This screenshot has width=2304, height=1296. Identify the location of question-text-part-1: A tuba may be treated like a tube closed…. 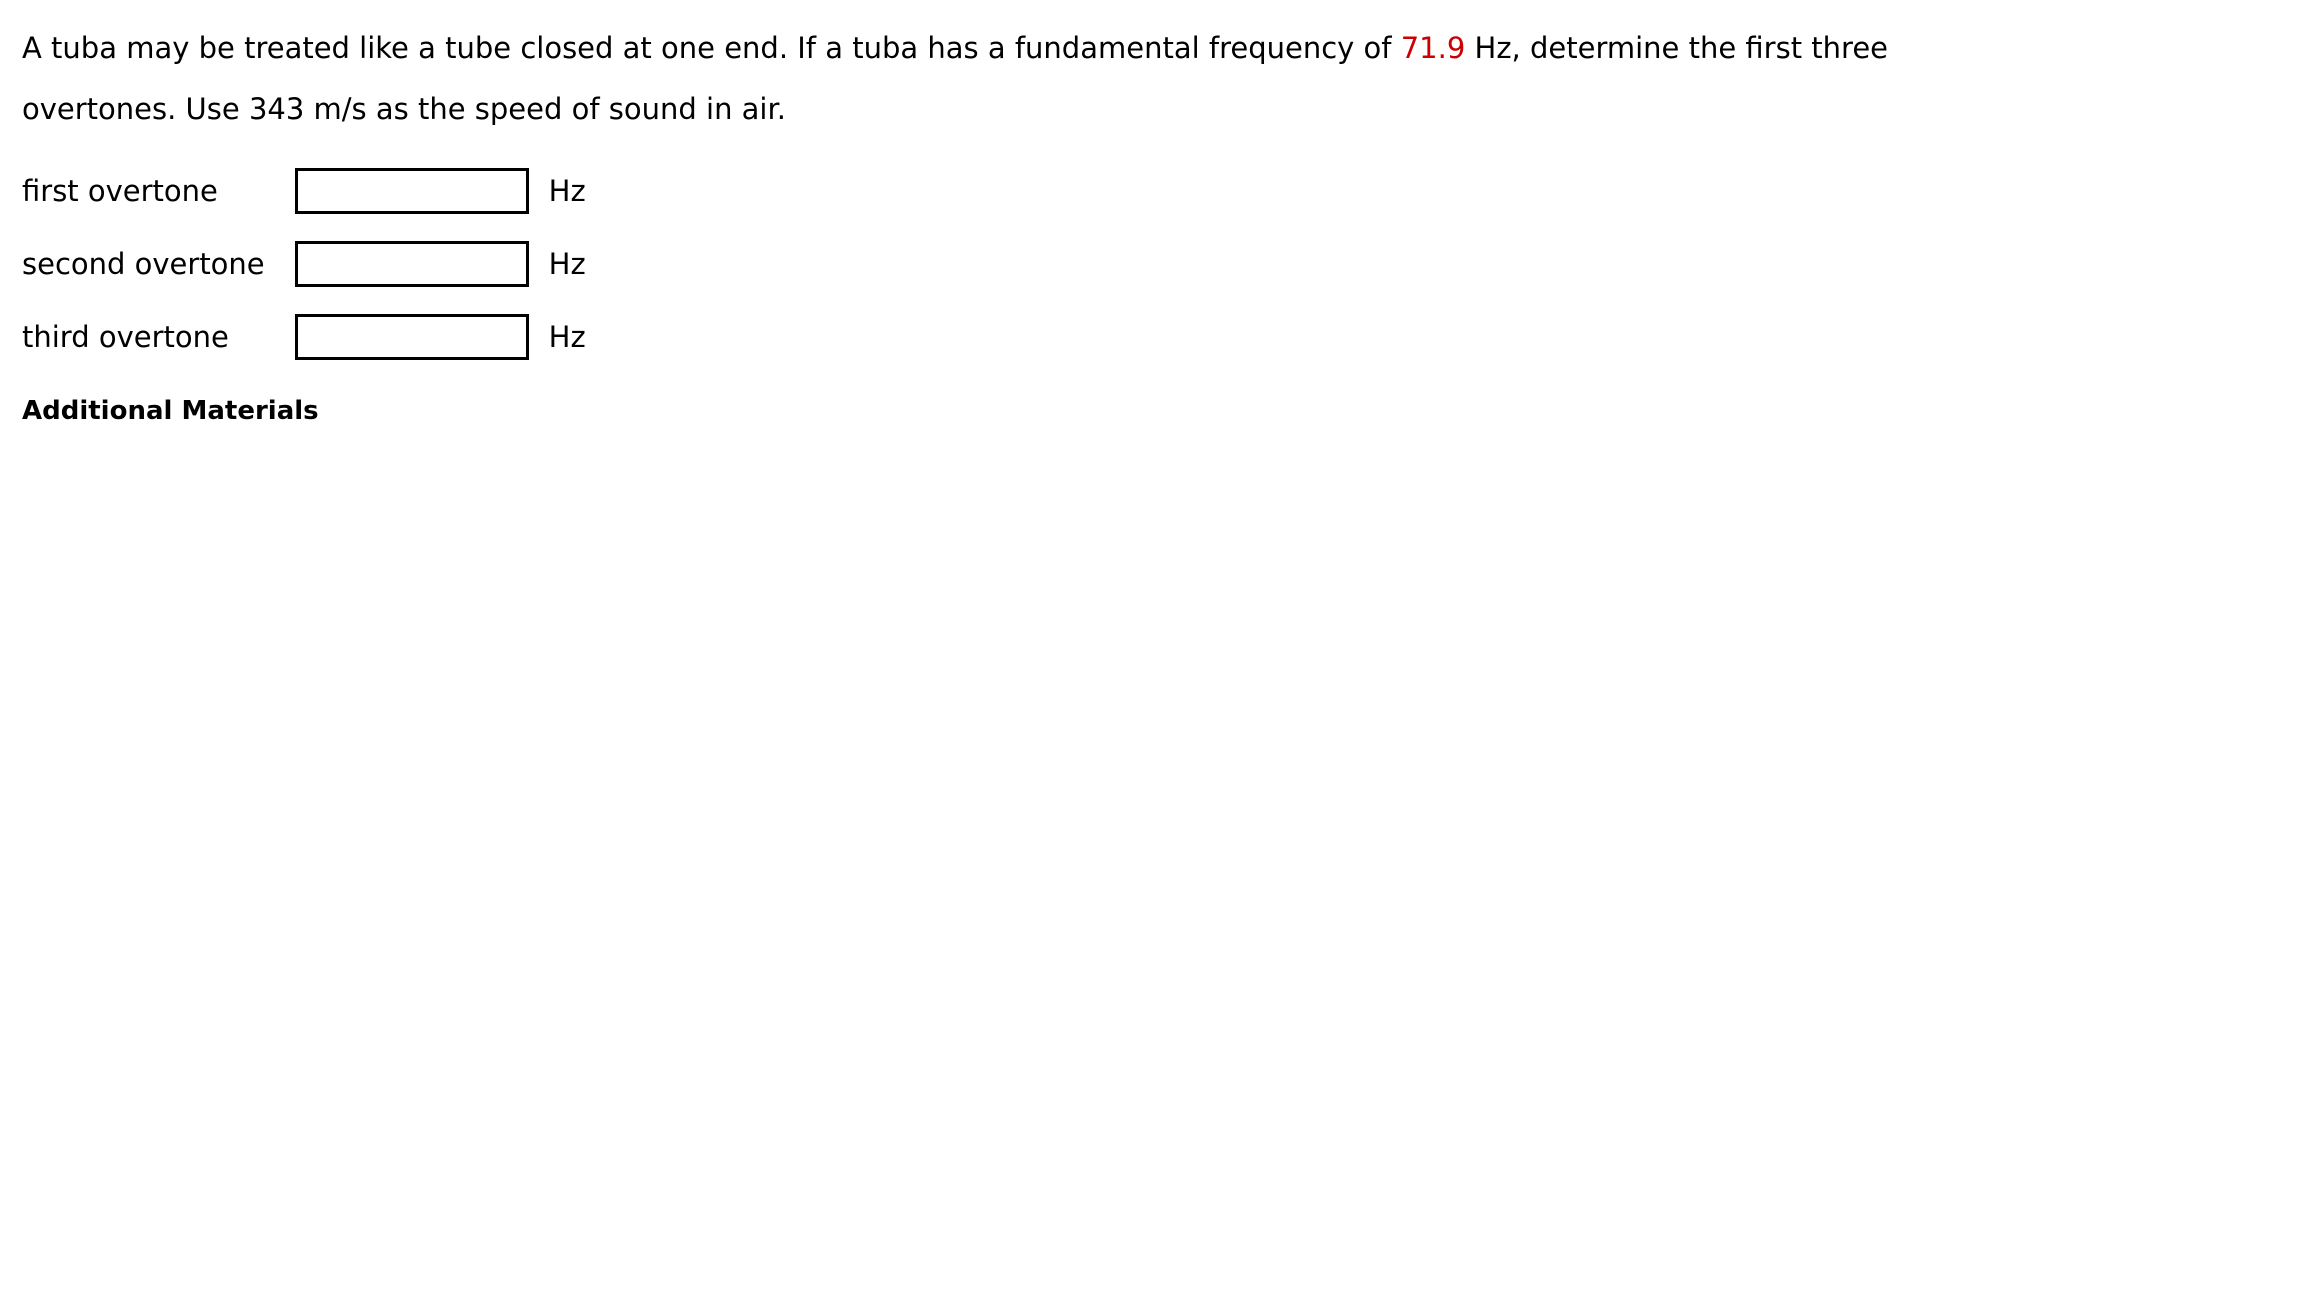
(707, 48).